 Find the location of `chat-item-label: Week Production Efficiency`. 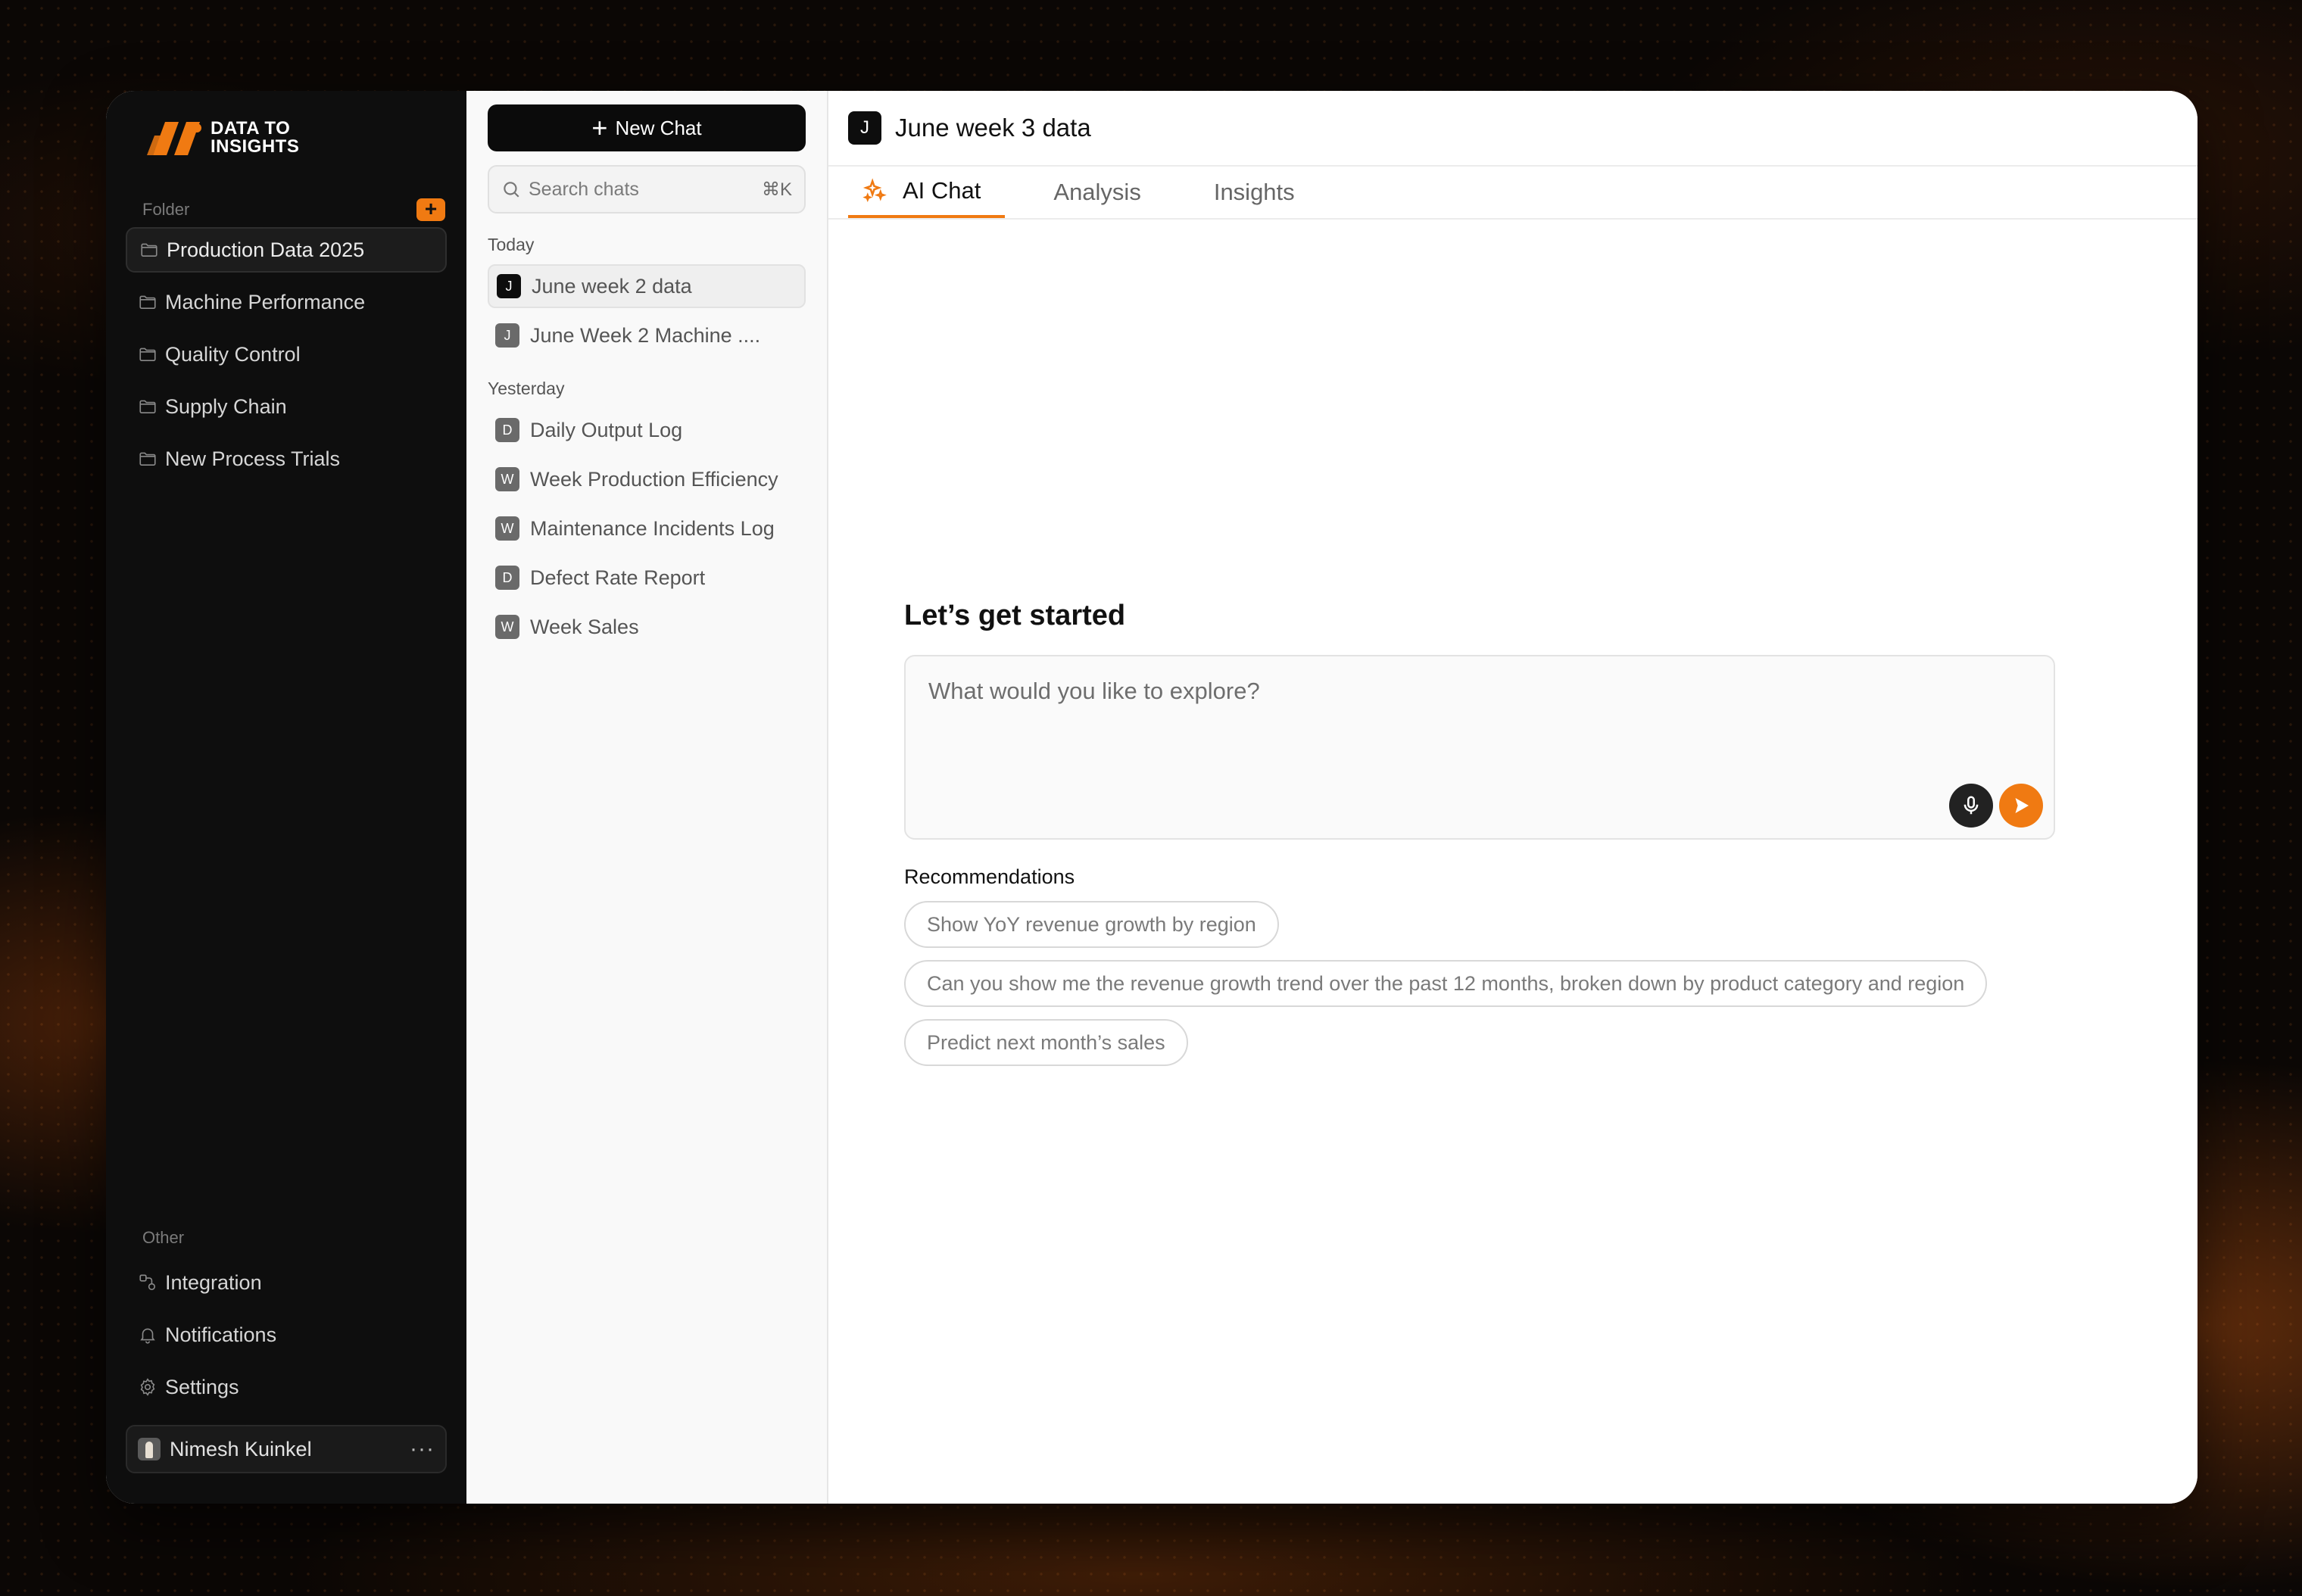

chat-item-label: Week Production Efficiency is located at coordinates (654, 479).